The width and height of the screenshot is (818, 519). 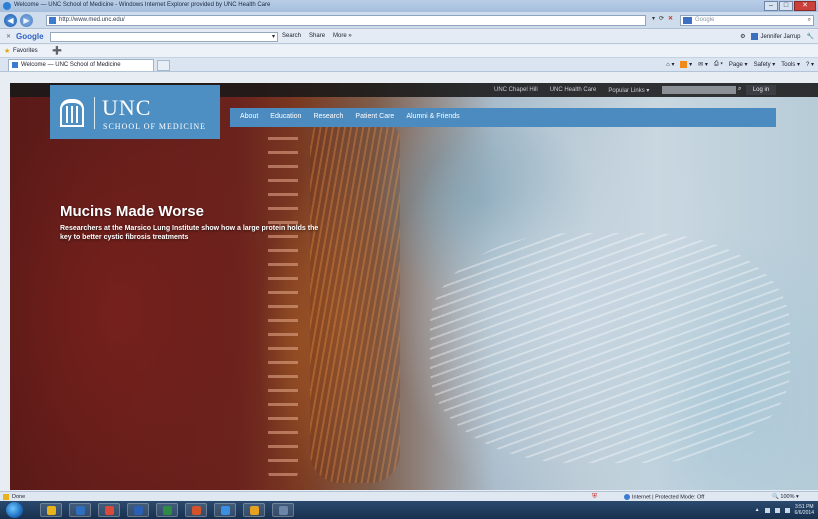 What do you see at coordinates (595, 496) in the screenshot?
I see `shield-icon: ⛨` at bounding box center [595, 496].